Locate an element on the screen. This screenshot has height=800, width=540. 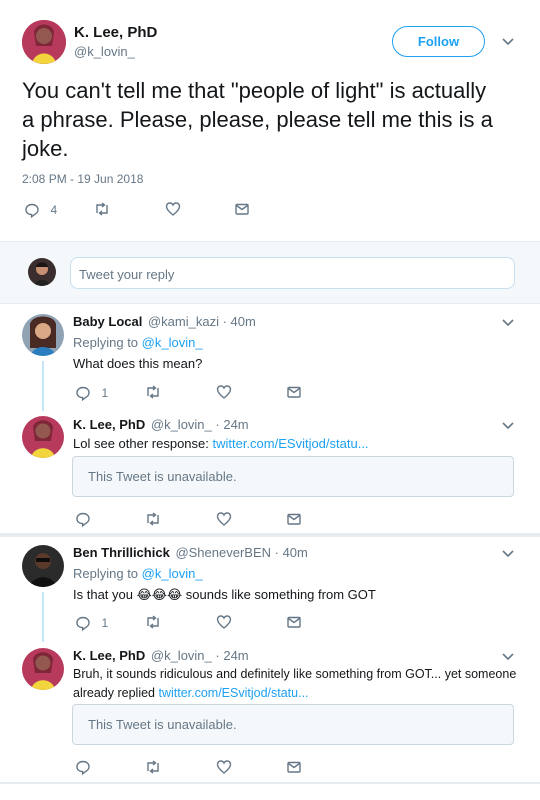
reply-text-line2-main: already replied is located at coordinates (116, 693).